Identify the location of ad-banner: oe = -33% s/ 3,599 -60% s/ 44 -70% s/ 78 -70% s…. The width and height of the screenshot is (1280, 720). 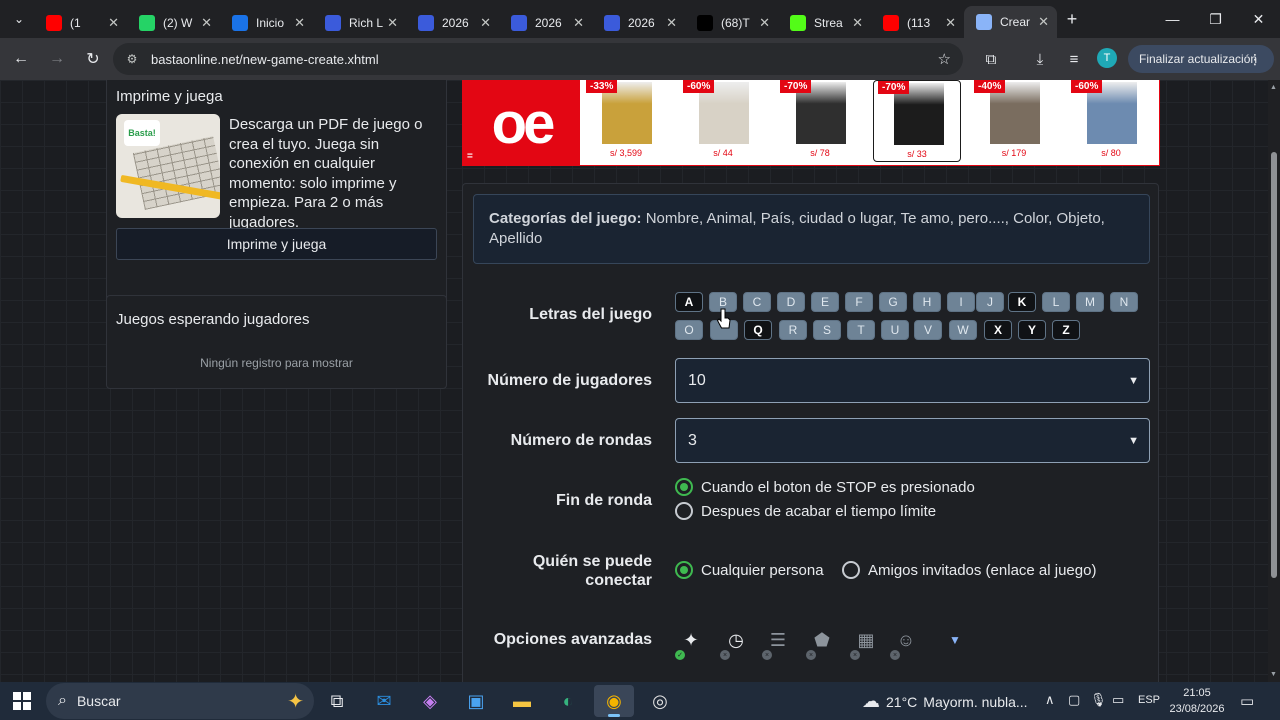
(811, 123).